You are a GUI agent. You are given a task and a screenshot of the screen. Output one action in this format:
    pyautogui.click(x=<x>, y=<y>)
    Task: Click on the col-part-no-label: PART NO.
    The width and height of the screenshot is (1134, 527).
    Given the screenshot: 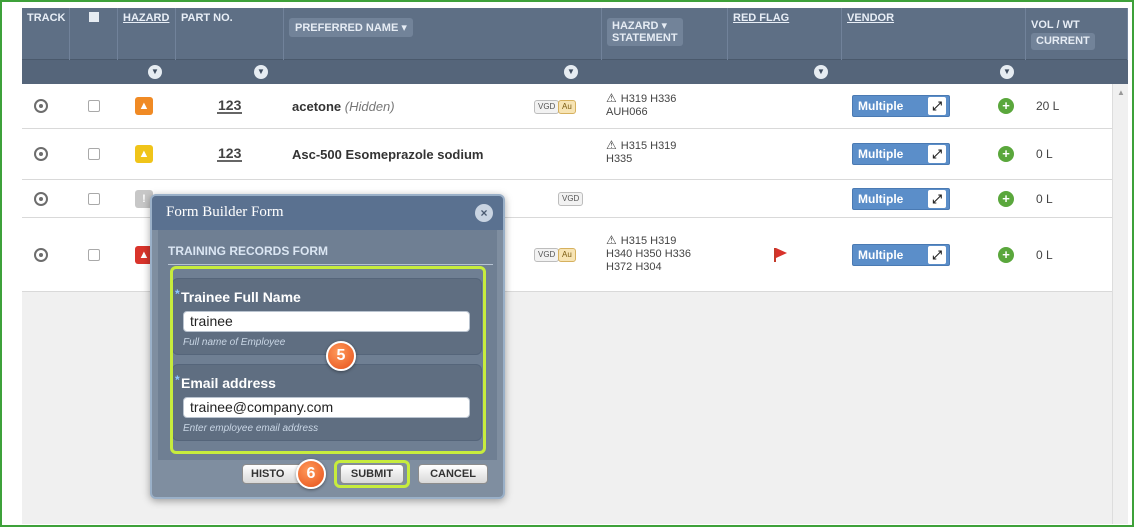 What is the action you would take?
    pyautogui.click(x=207, y=18)
    